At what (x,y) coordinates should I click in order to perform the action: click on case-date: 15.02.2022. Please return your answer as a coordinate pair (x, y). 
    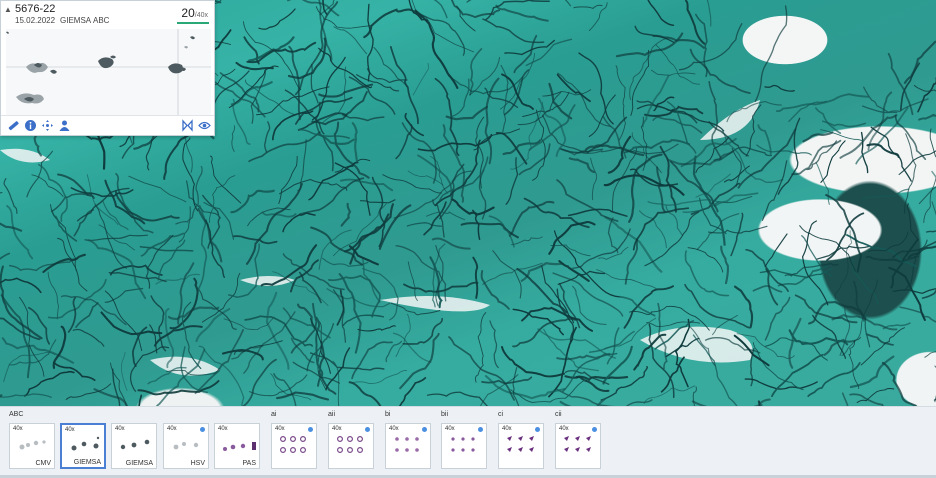
    Looking at the image, I should click on (35, 20).